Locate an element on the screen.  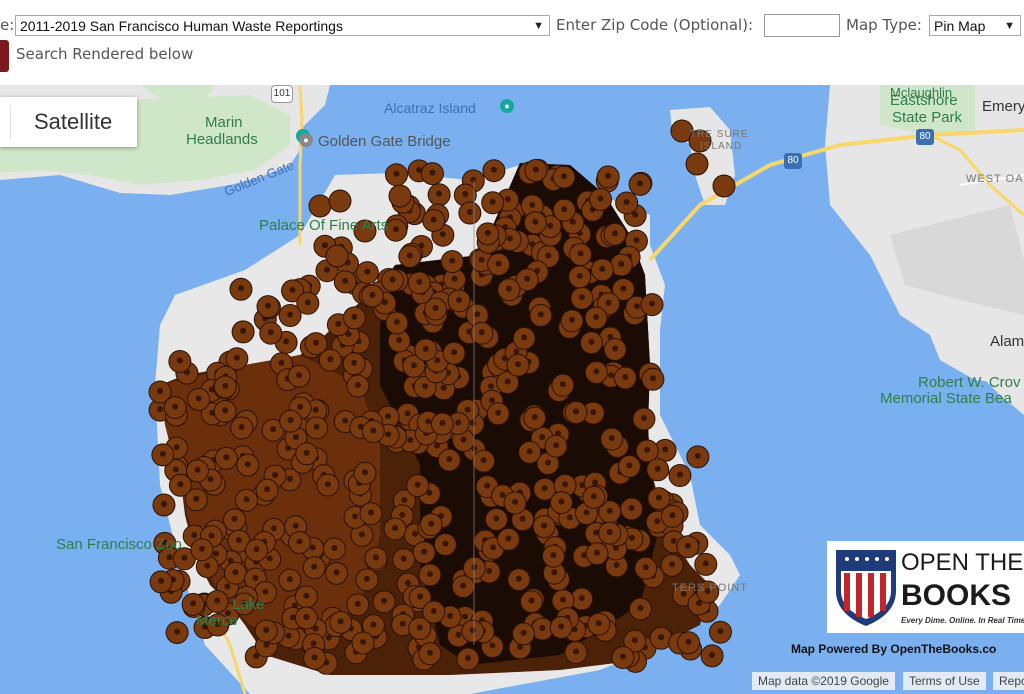
palace-label: Palace Of Fine Arts is located at coordinates (324, 225).